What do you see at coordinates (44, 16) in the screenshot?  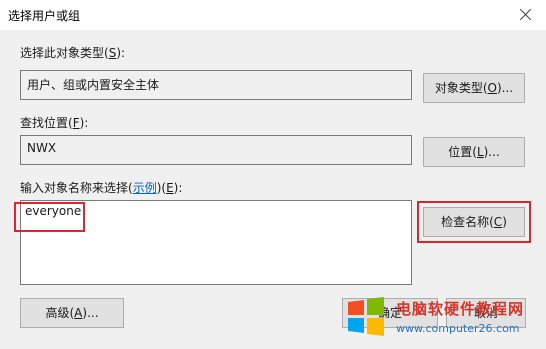 I see `dialog-title: 选择用户或组` at bounding box center [44, 16].